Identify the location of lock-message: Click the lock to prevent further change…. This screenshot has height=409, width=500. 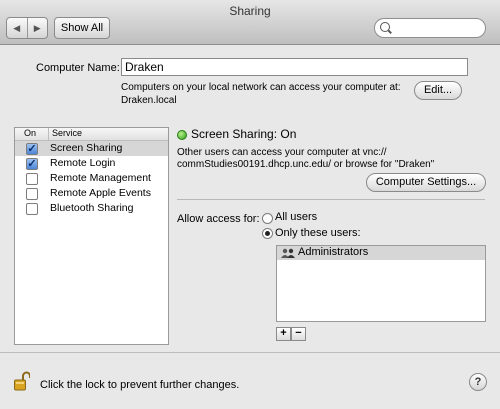
(140, 385).